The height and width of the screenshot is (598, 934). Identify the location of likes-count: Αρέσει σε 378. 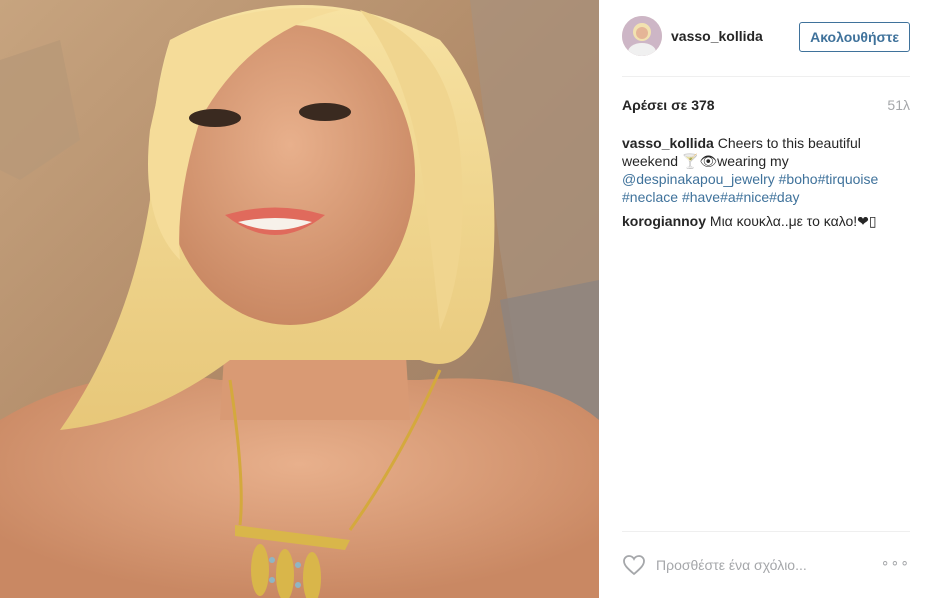
(668, 105).